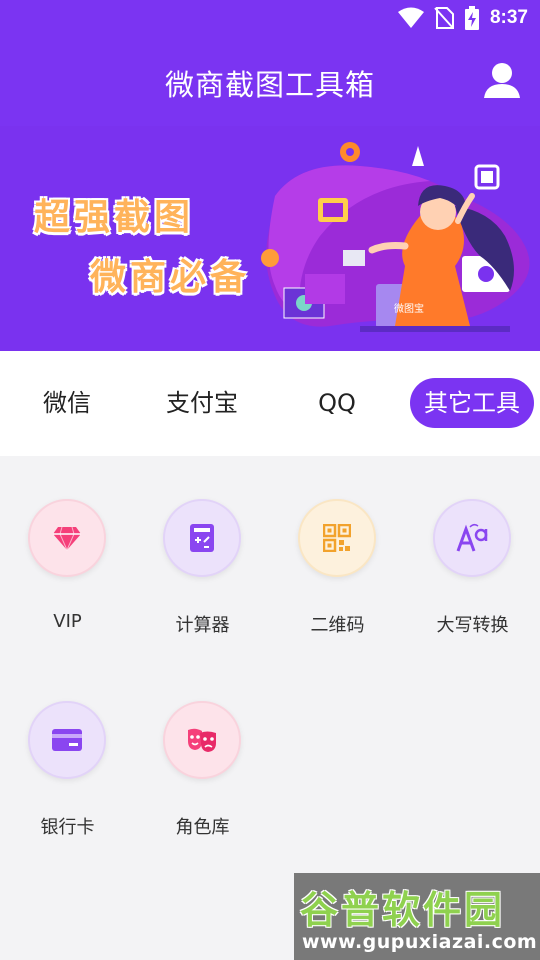 The height and width of the screenshot is (960, 540). I want to click on app-bar: 微商截图工具箱, so click(270, 81).